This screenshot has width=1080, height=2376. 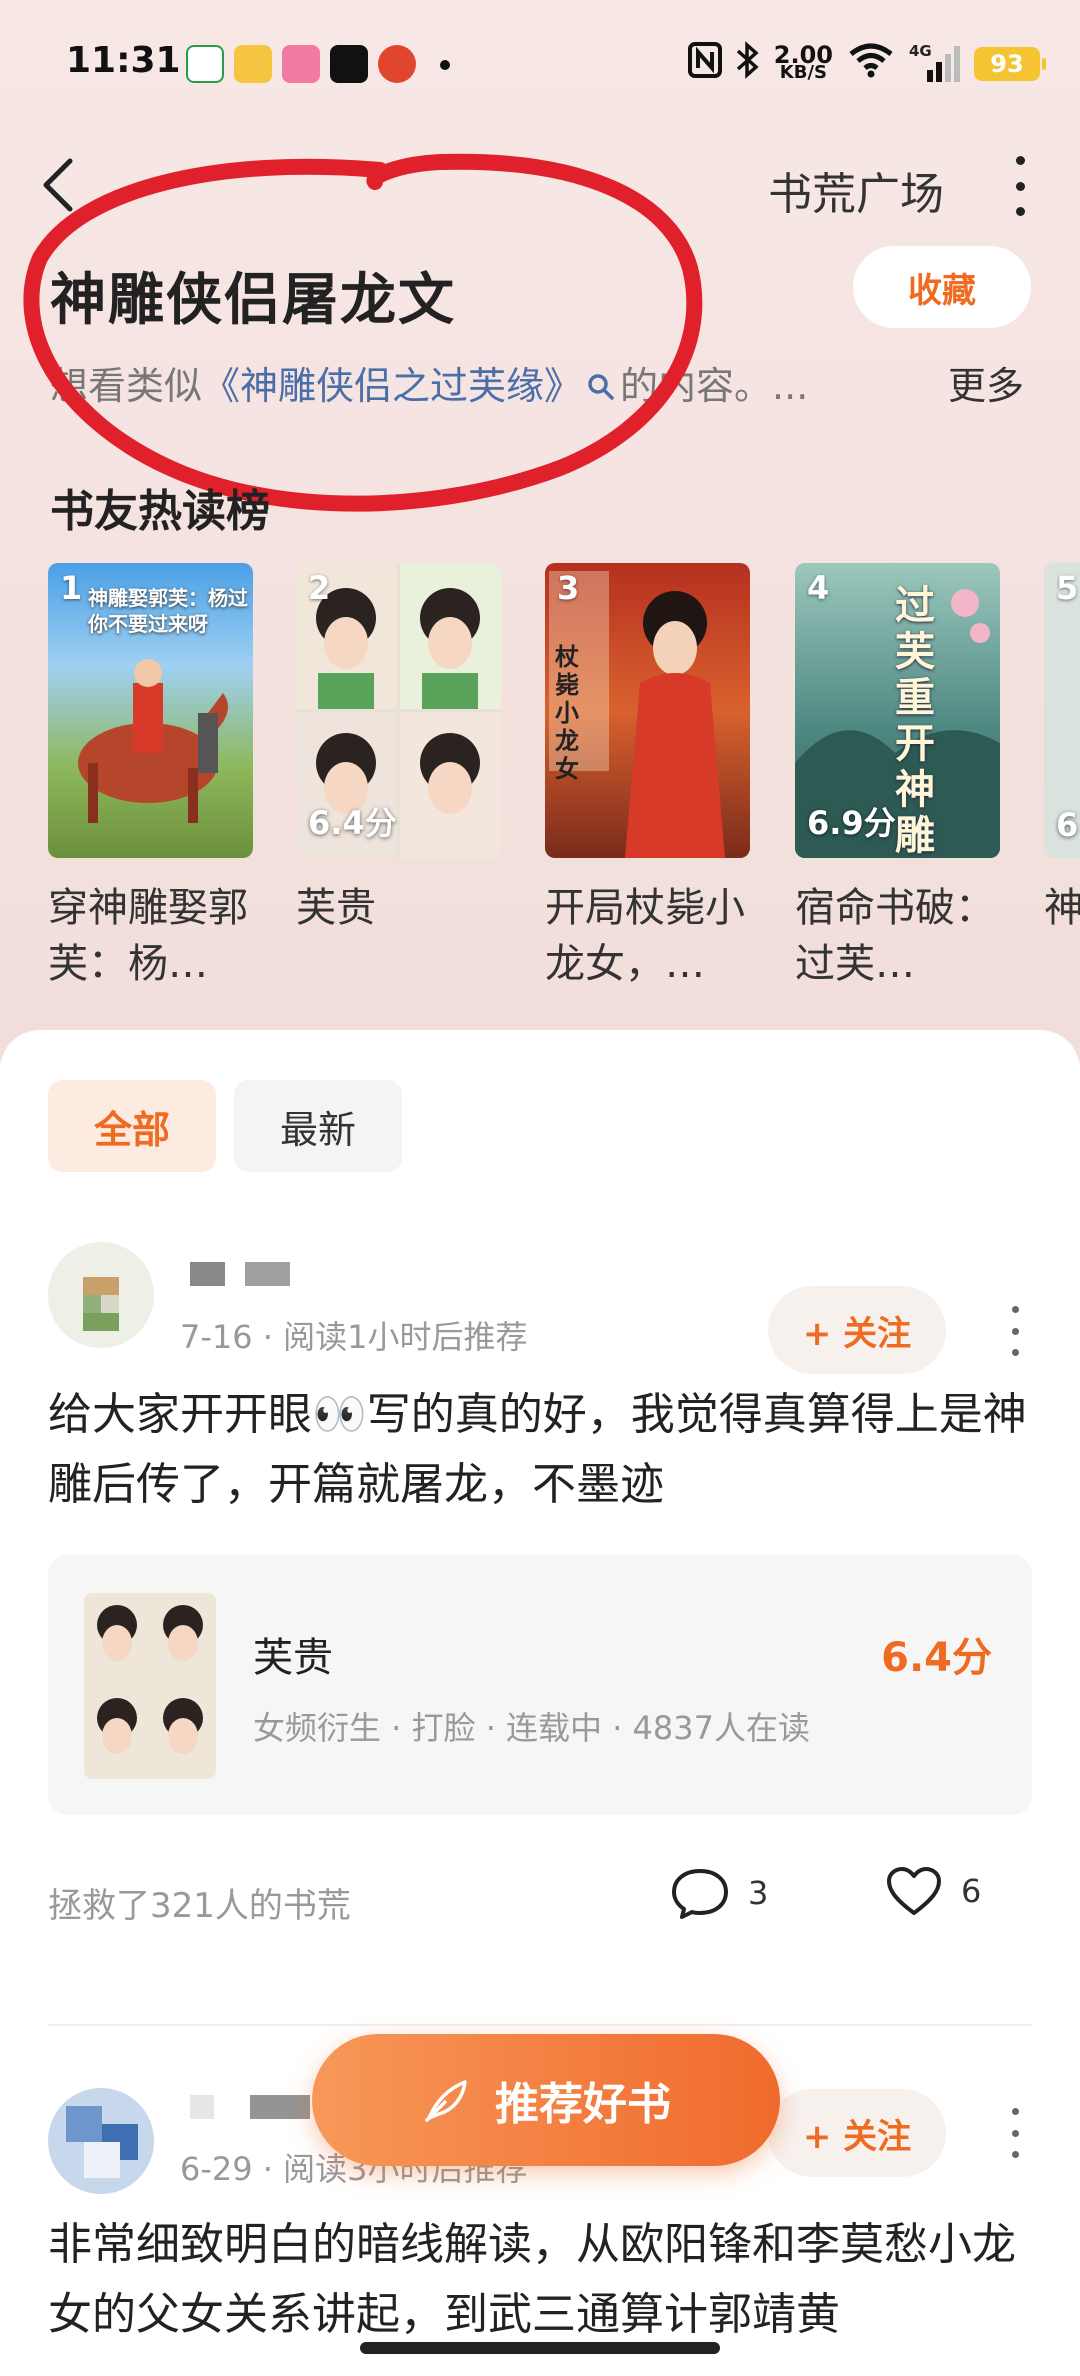 I want to click on book-cover: 2 6.4分, so click(x=398, y=710).